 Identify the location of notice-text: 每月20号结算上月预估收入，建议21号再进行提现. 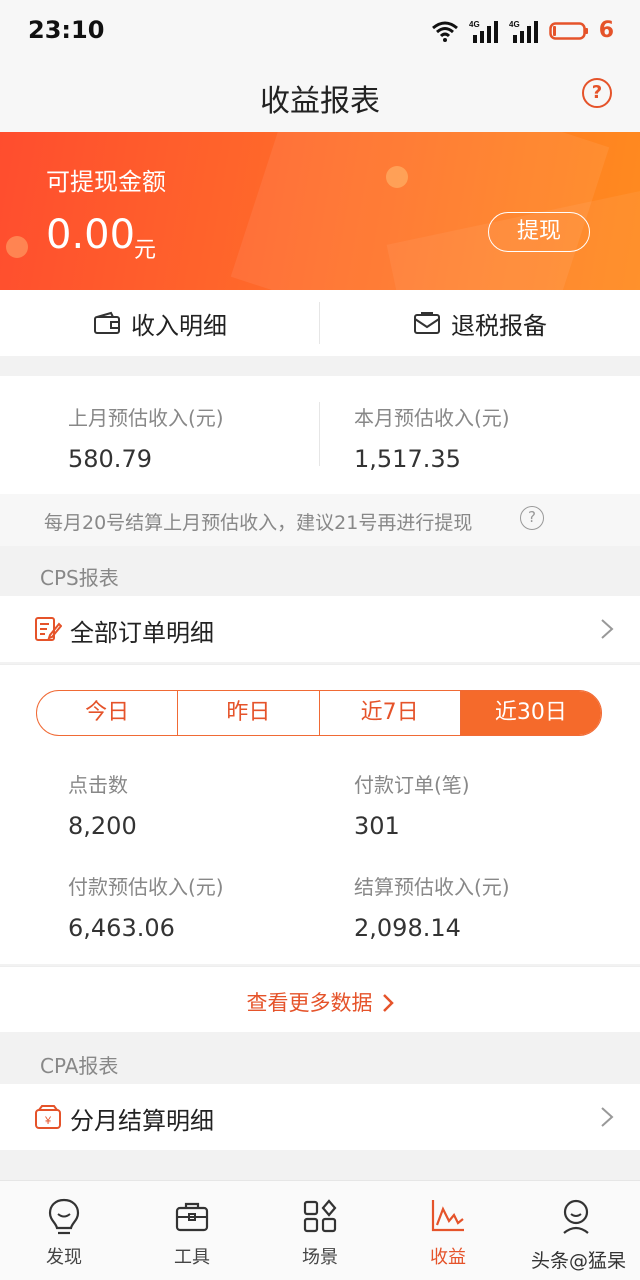
(258, 523).